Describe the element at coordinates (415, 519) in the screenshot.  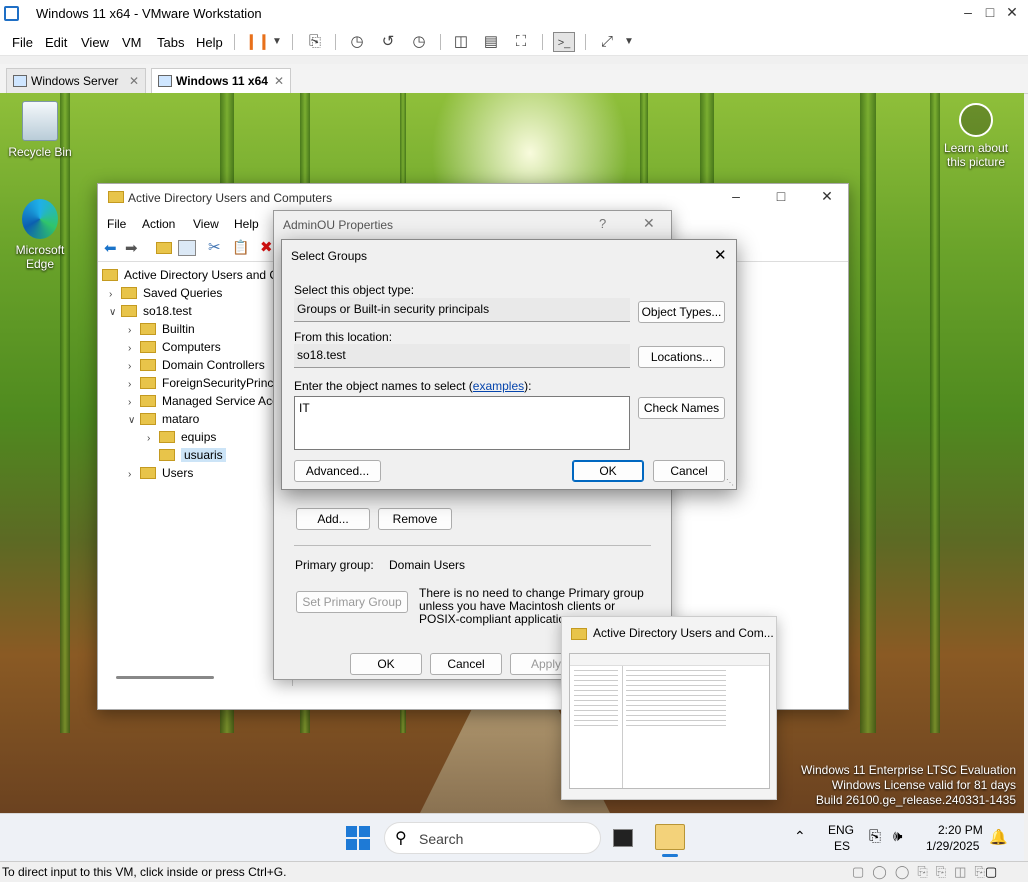
I see `remove-button: Remove` at that location.